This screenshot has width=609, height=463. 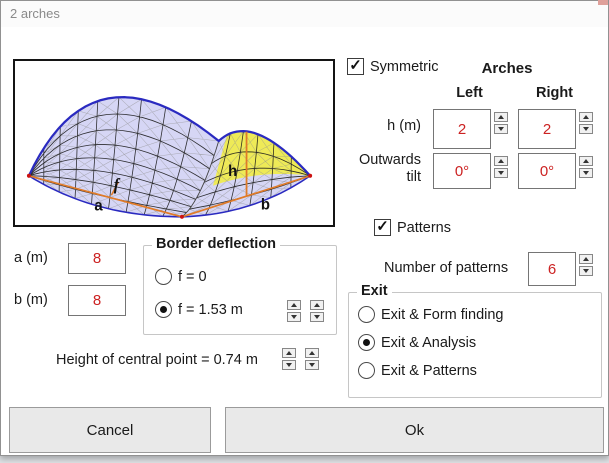 I want to click on title-bar: 2 arches, so click(x=304, y=14).